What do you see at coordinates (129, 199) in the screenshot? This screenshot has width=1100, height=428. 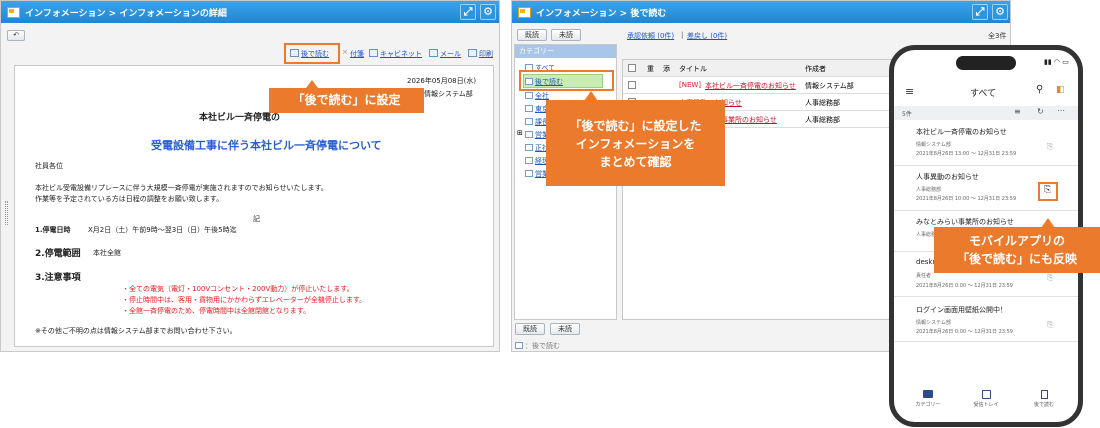 I see `doc-body-2: 作業等を予定されている方は日程の調整をお願い致します。` at bounding box center [129, 199].